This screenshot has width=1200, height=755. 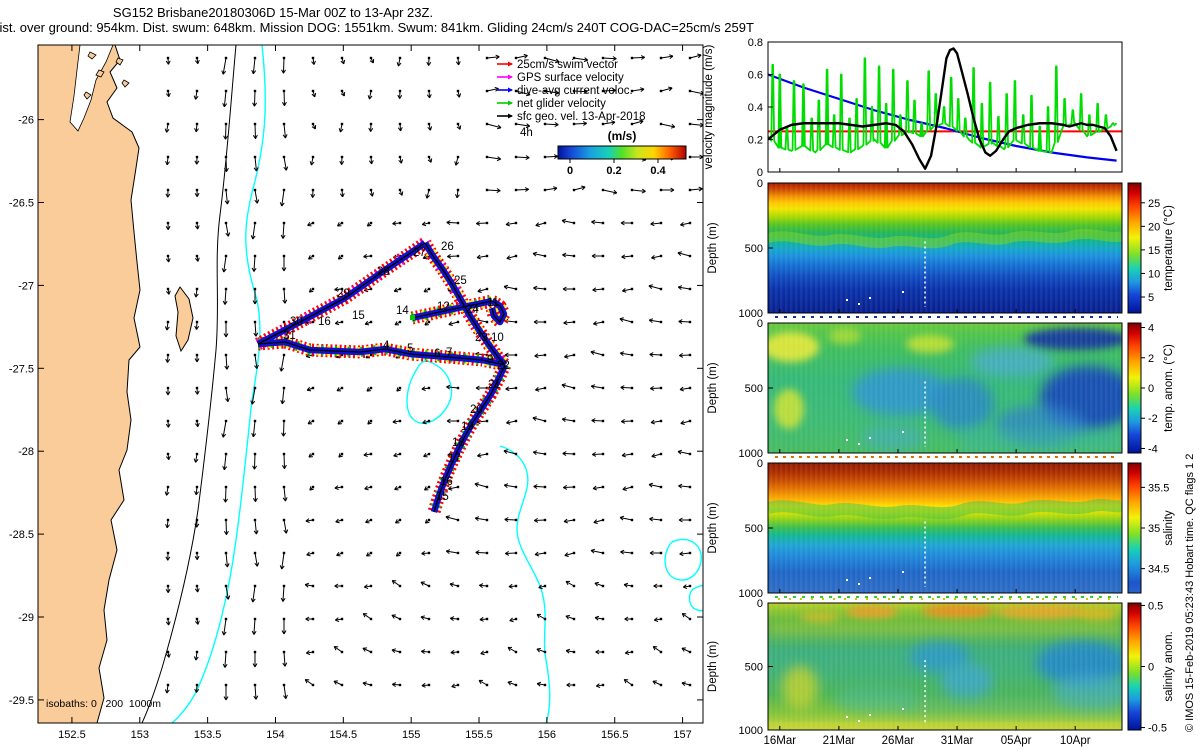 What do you see at coordinates (945, 107) in the screenshot?
I see `velocity-magnitude-panel` at bounding box center [945, 107].